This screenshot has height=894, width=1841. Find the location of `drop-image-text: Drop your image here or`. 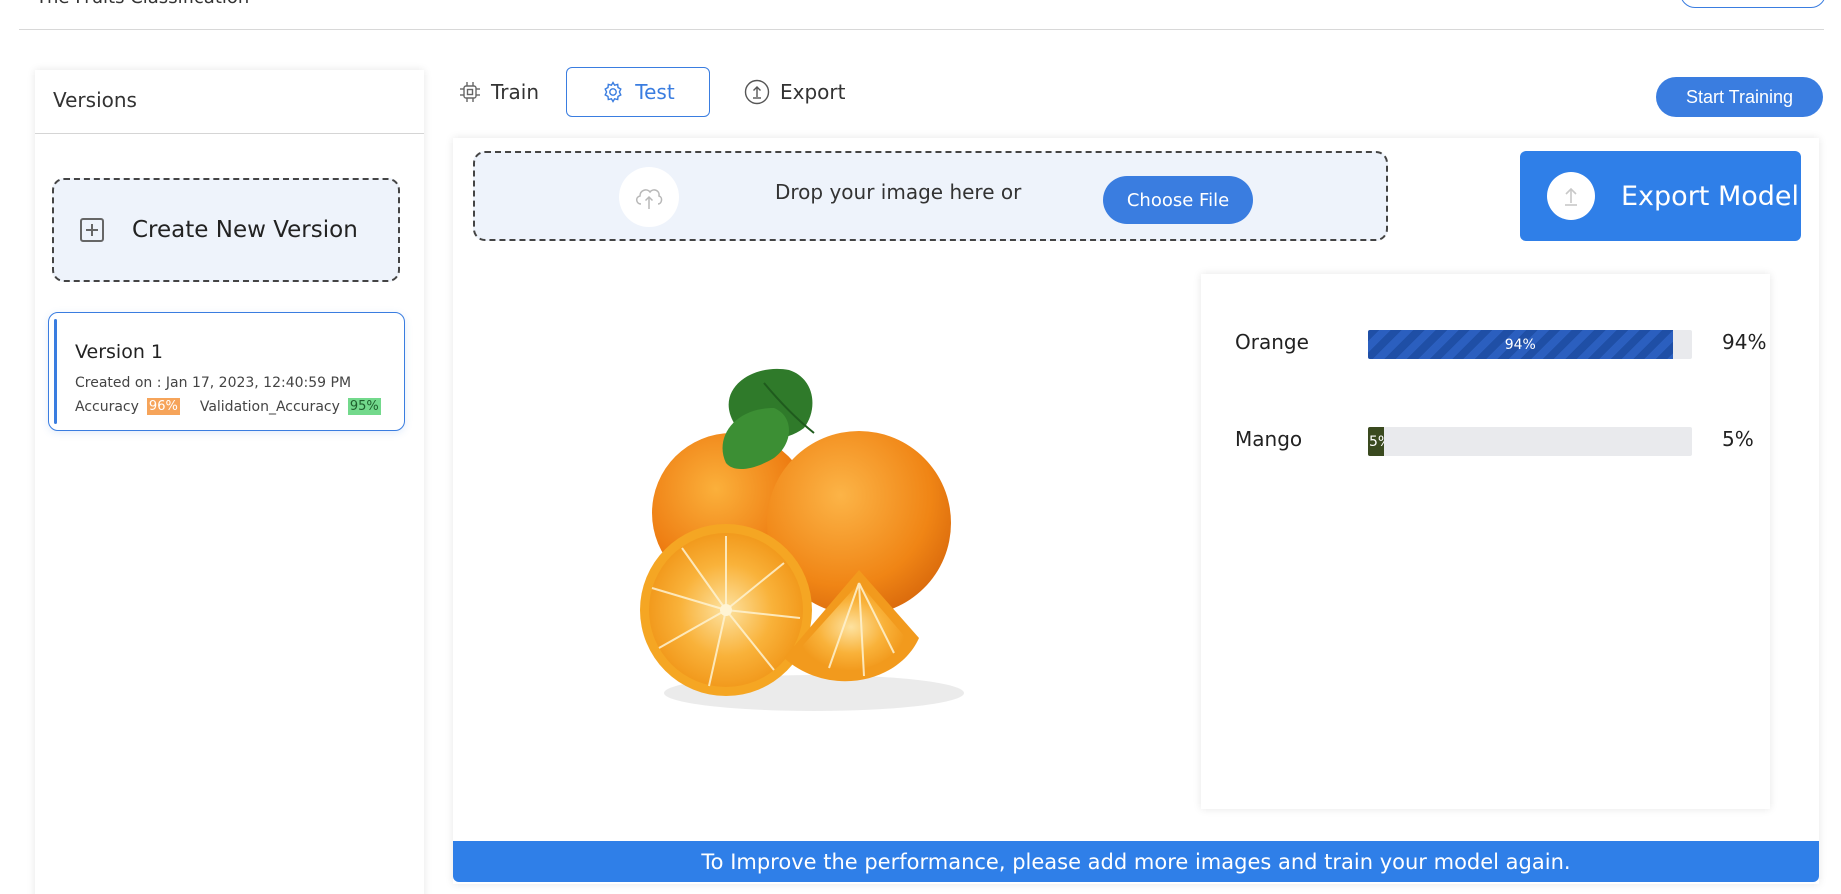

drop-image-text: Drop your image here or is located at coordinates (898, 192).